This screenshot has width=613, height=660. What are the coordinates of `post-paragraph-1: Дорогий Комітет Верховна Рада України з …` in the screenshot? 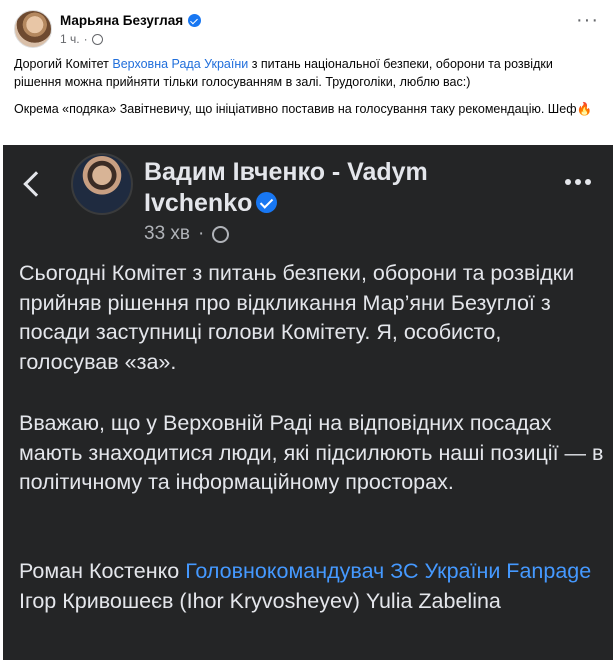 It's located at (308, 73).